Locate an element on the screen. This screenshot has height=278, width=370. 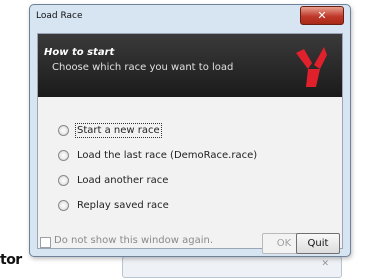
option-load-last-race: Load the last race (DemoRace.race) is located at coordinates (157, 155).